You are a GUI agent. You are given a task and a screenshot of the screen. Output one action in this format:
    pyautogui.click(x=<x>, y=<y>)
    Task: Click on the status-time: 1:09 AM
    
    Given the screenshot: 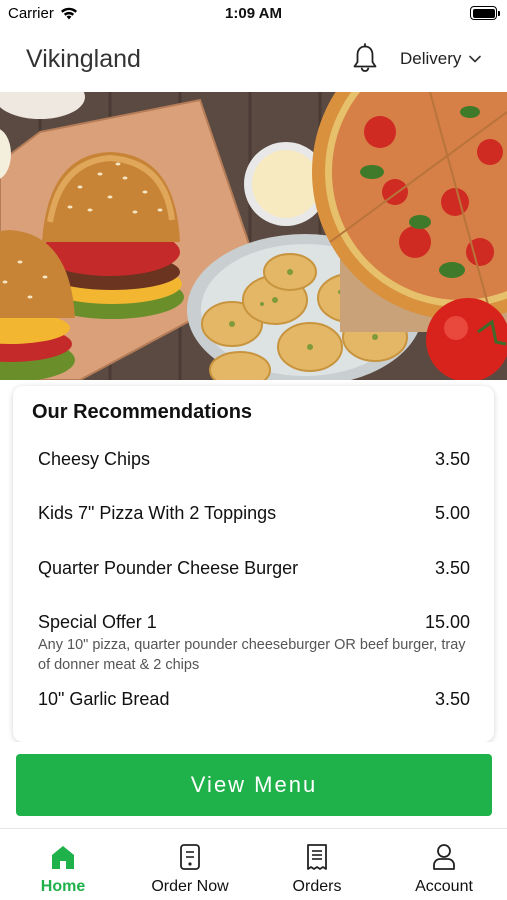 What is the action you would take?
    pyautogui.click(x=253, y=13)
    